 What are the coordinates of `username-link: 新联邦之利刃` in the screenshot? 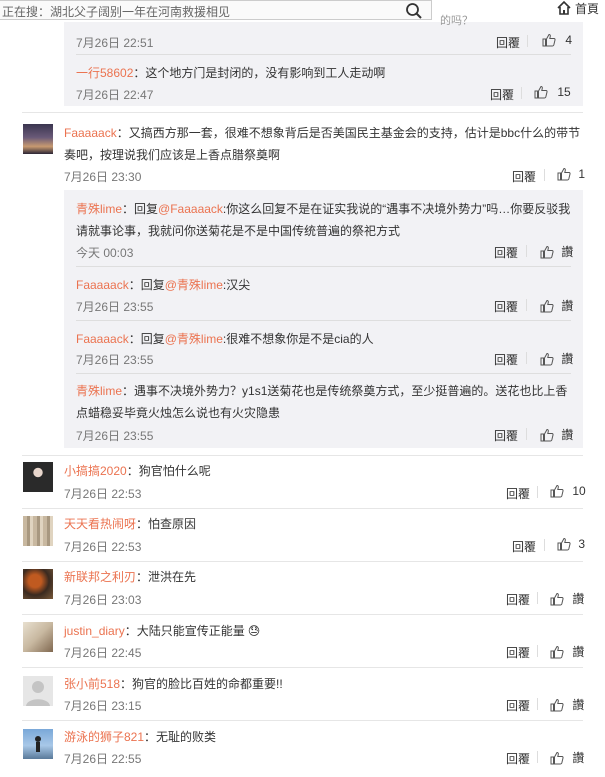 It's located at (100, 577).